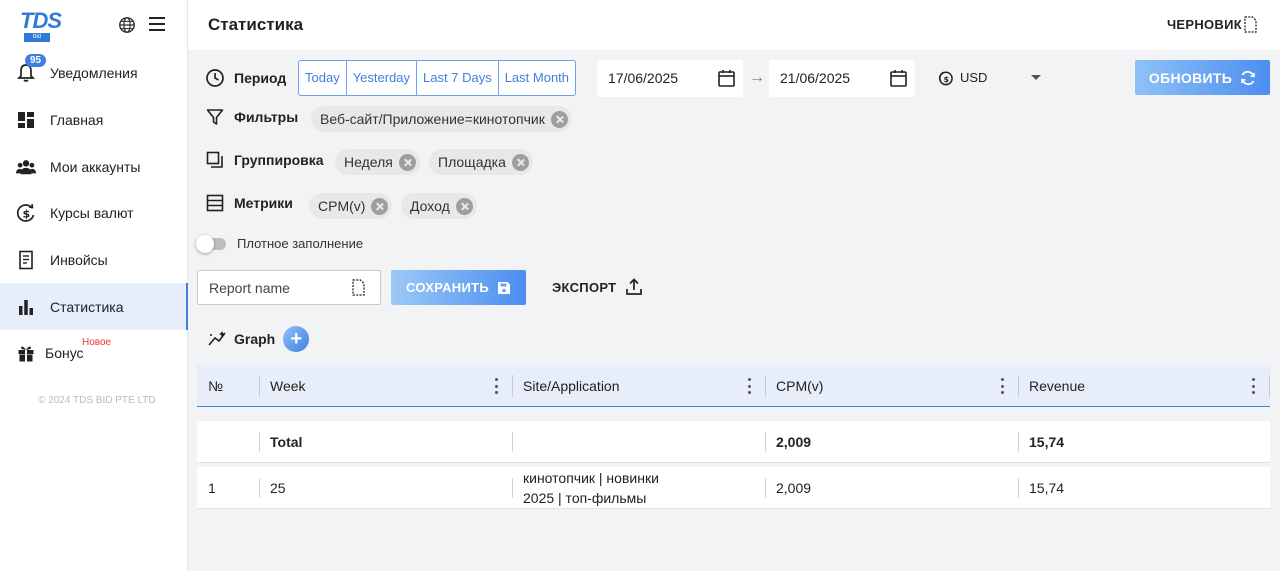 The height and width of the screenshot is (571, 1280). I want to click on sidebar-item-notifications: 95 Уведомления, so click(94, 73).